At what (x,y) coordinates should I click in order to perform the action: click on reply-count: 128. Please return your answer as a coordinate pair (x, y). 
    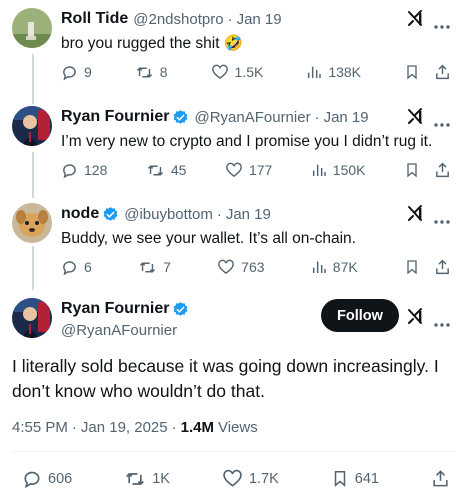
    Looking at the image, I should click on (96, 170).